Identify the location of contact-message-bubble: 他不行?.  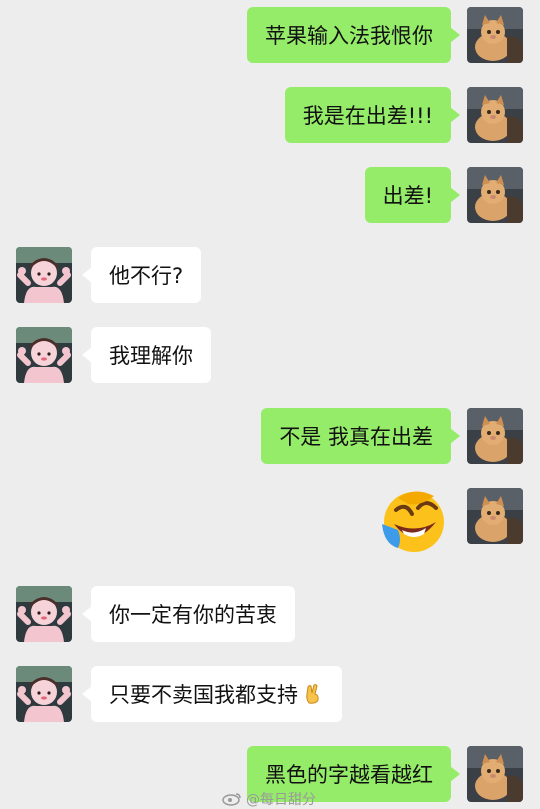
(141, 275).